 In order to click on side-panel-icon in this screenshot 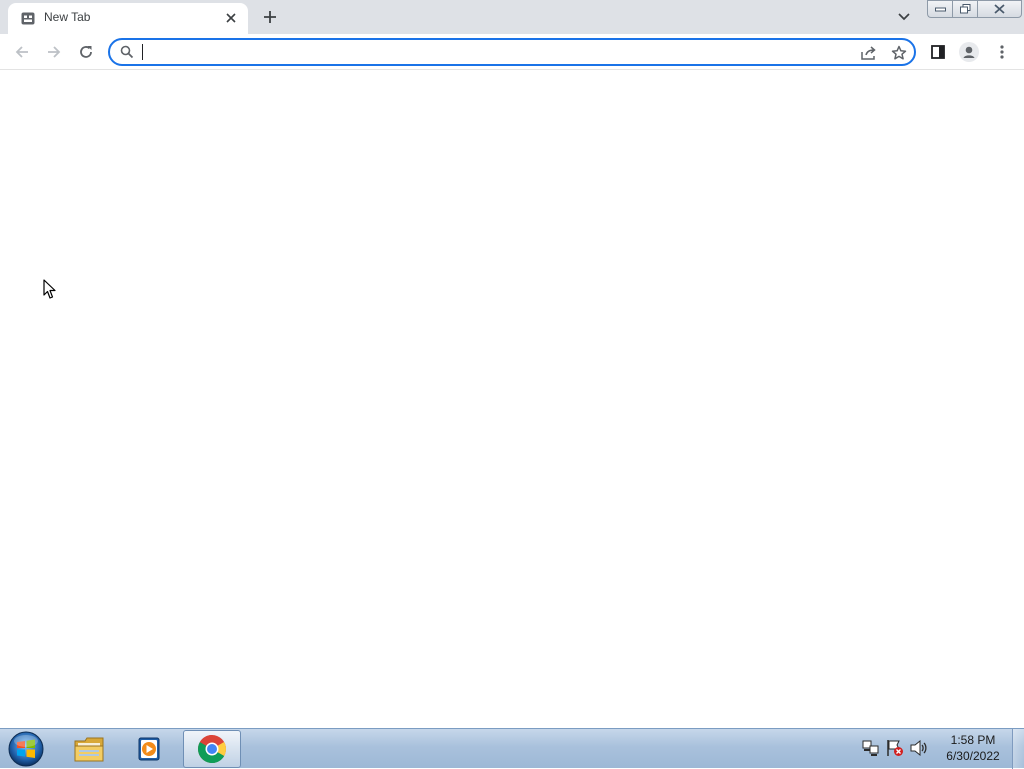, I will do `click(938, 52)`.